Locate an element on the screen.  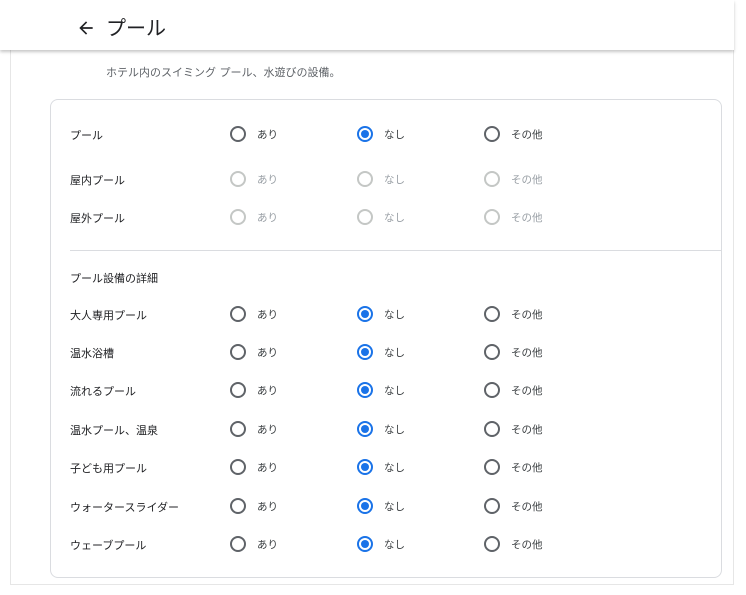
amenity-row-label: 温水プール、温泉 is located at coordinates (114, 430).